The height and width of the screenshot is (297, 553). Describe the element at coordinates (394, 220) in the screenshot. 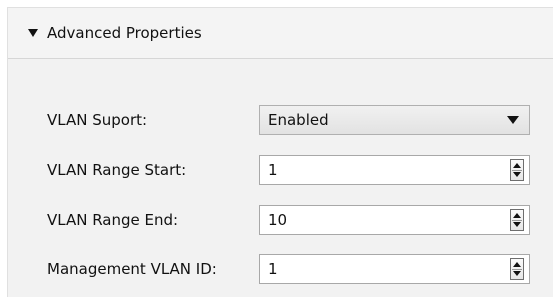

I see `vlan-range-end-input: 10` at that location.